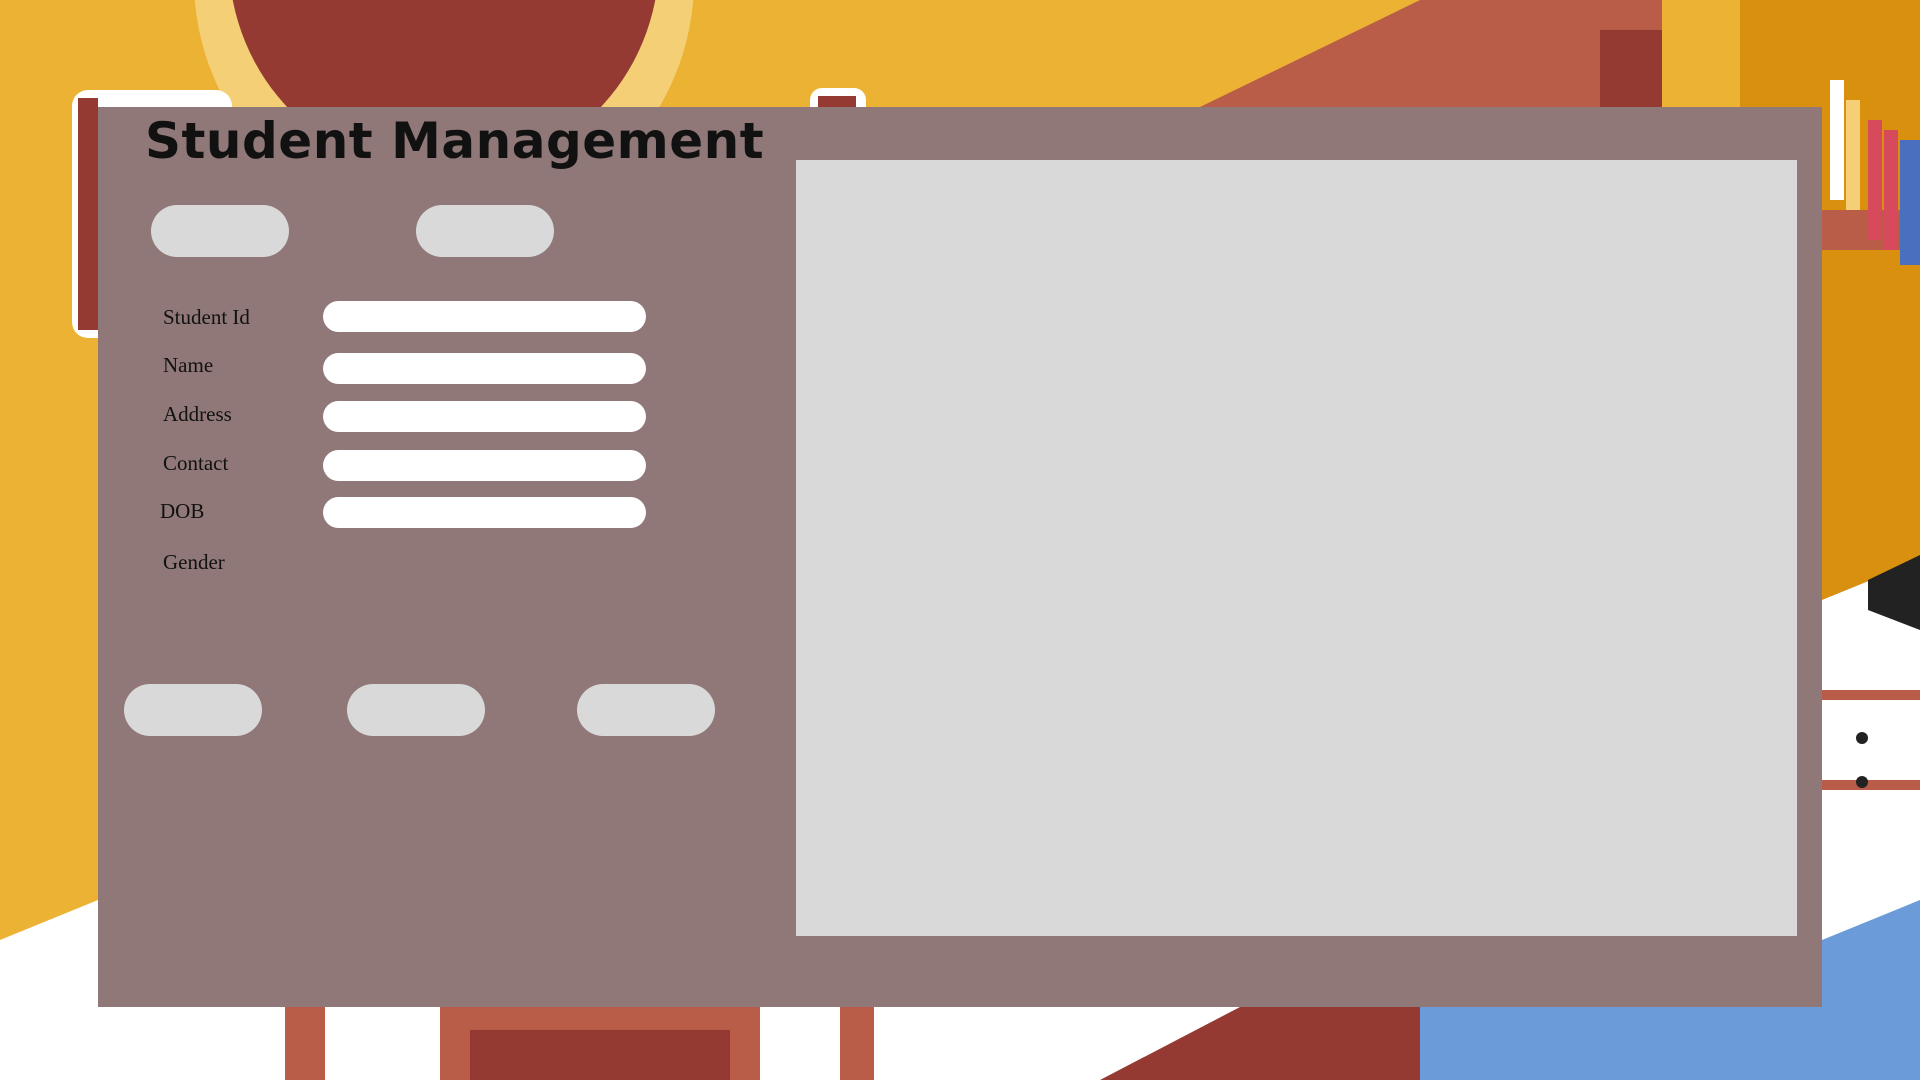  Describe the element at coordinates (455, 141) in the screenshot. I see `page-title: Student Management` at that location.